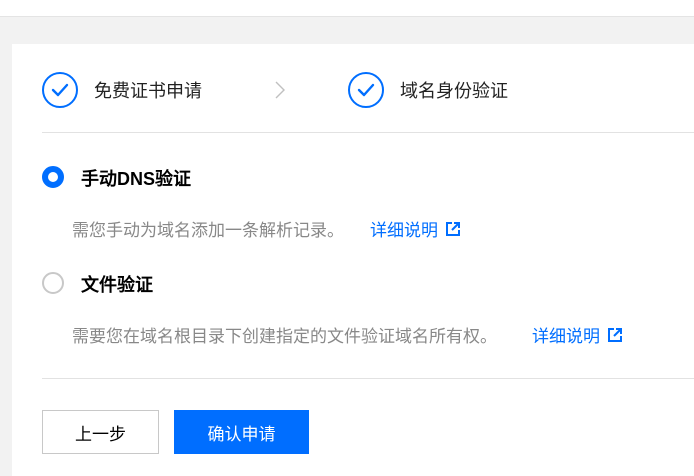 The image size is (694, 476). Describe the element at coordinates (117, 285) in the screenshot. I see `option-title: 文件验证` at that location.